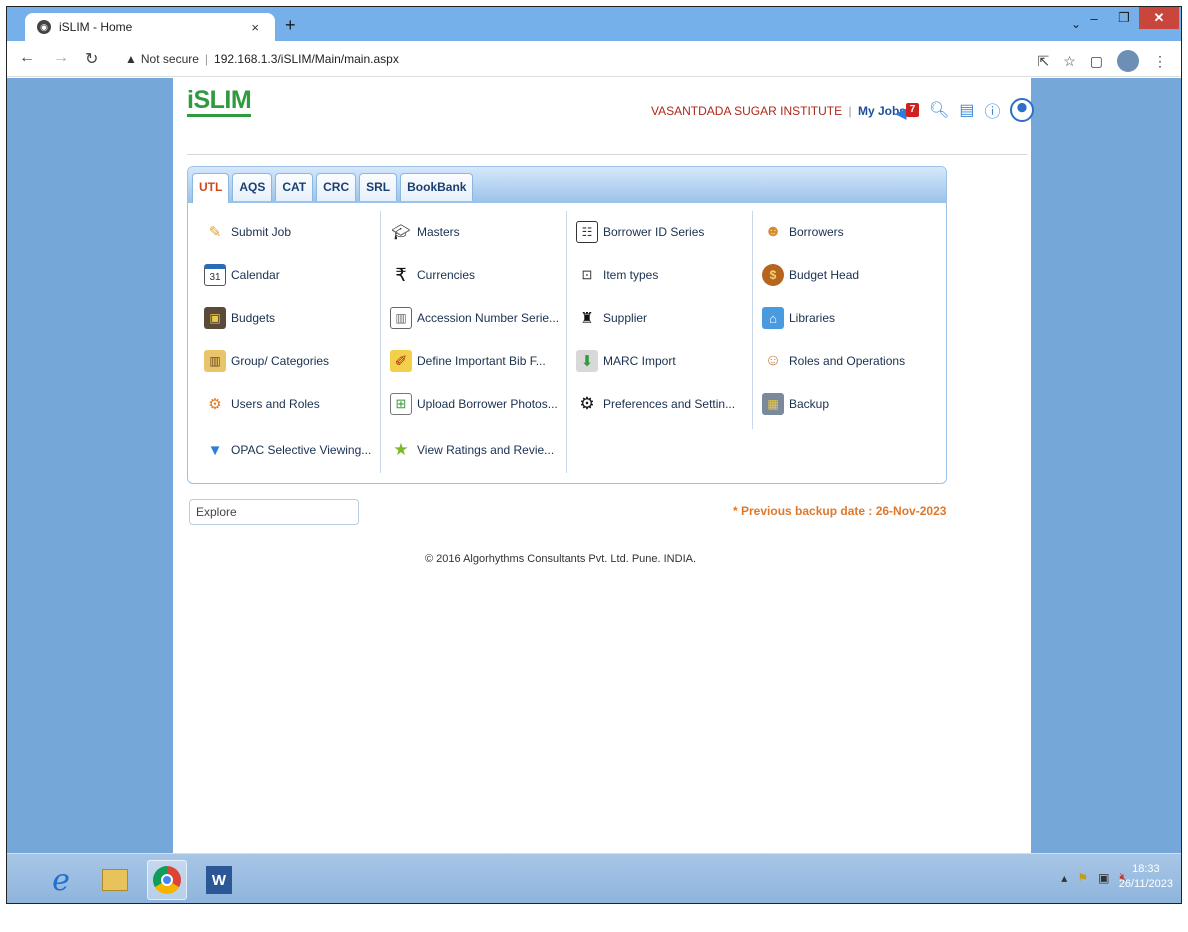  I want to click on globe-icon: ◉, so click(44, 27).